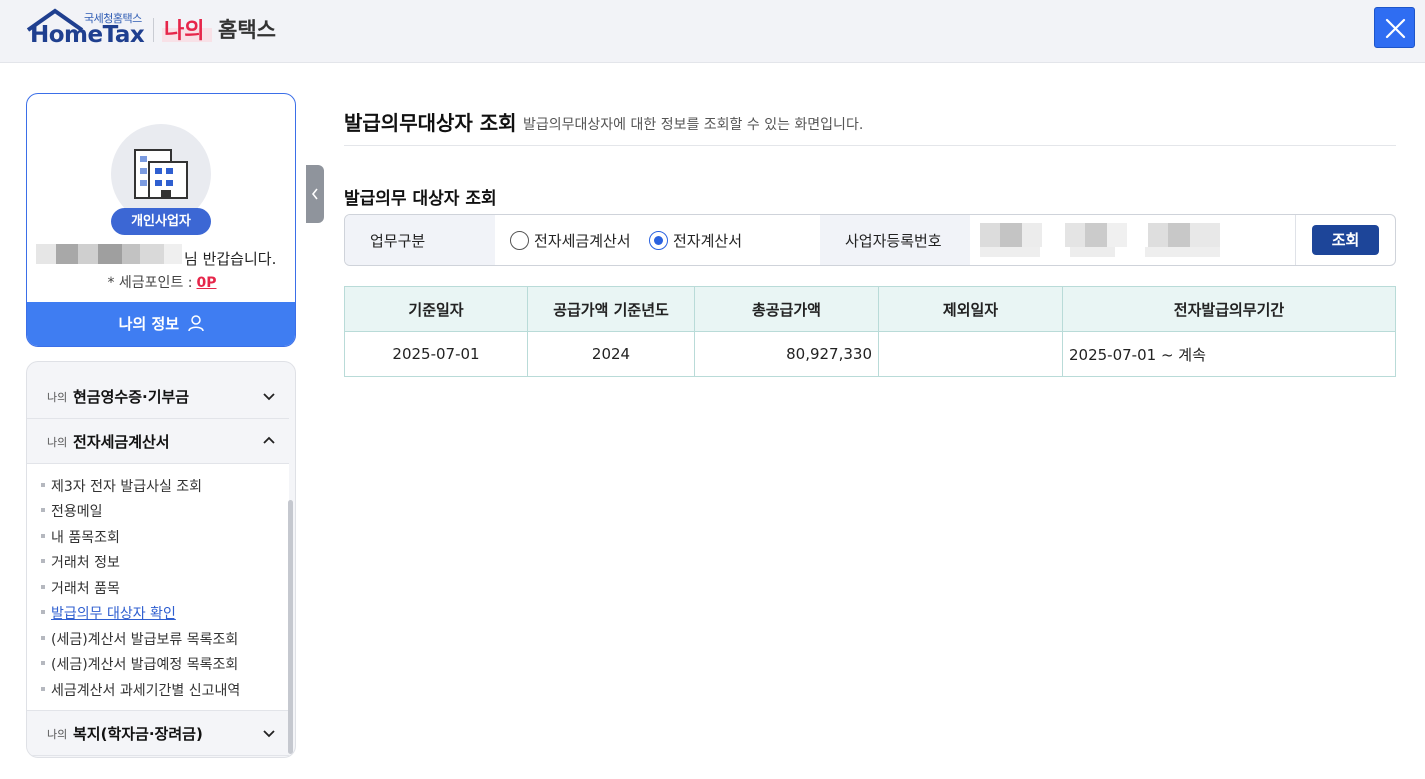 This screenshot has height=779, width=1425. Describe the element at coordinates (80, 537) in the screenshot. I see `submenu-item: 내 품목조회` at that location.